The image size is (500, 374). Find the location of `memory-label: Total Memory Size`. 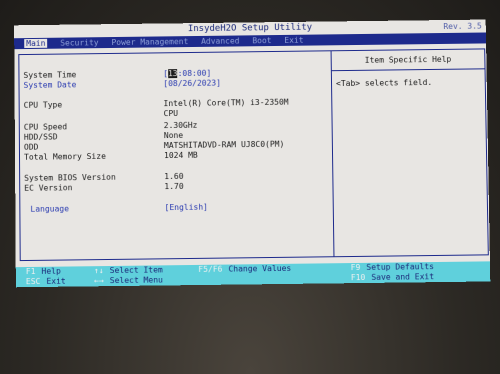

memory-label: Total Memory Size is located at coordinates (94, 157).